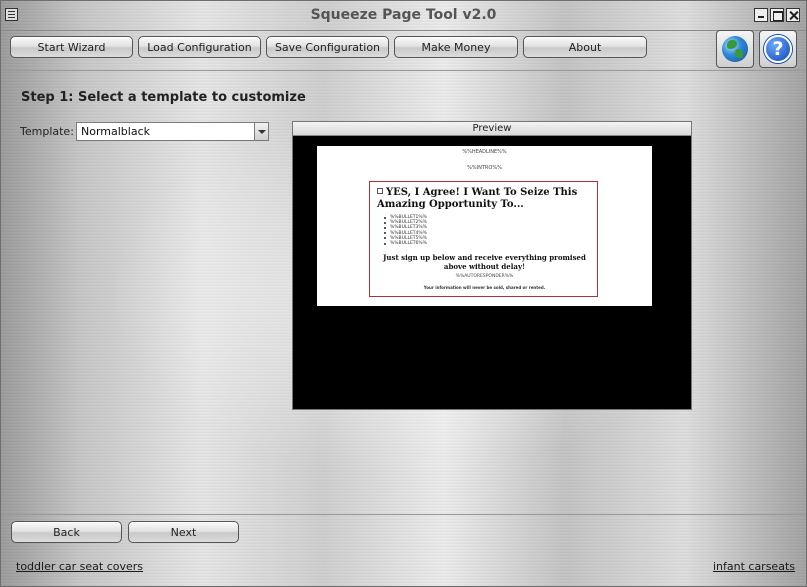  What do you see at coordinates (456, 47) in the screenshot?
I see `make-money-button: Make Money` at bounding box center [456, 47].